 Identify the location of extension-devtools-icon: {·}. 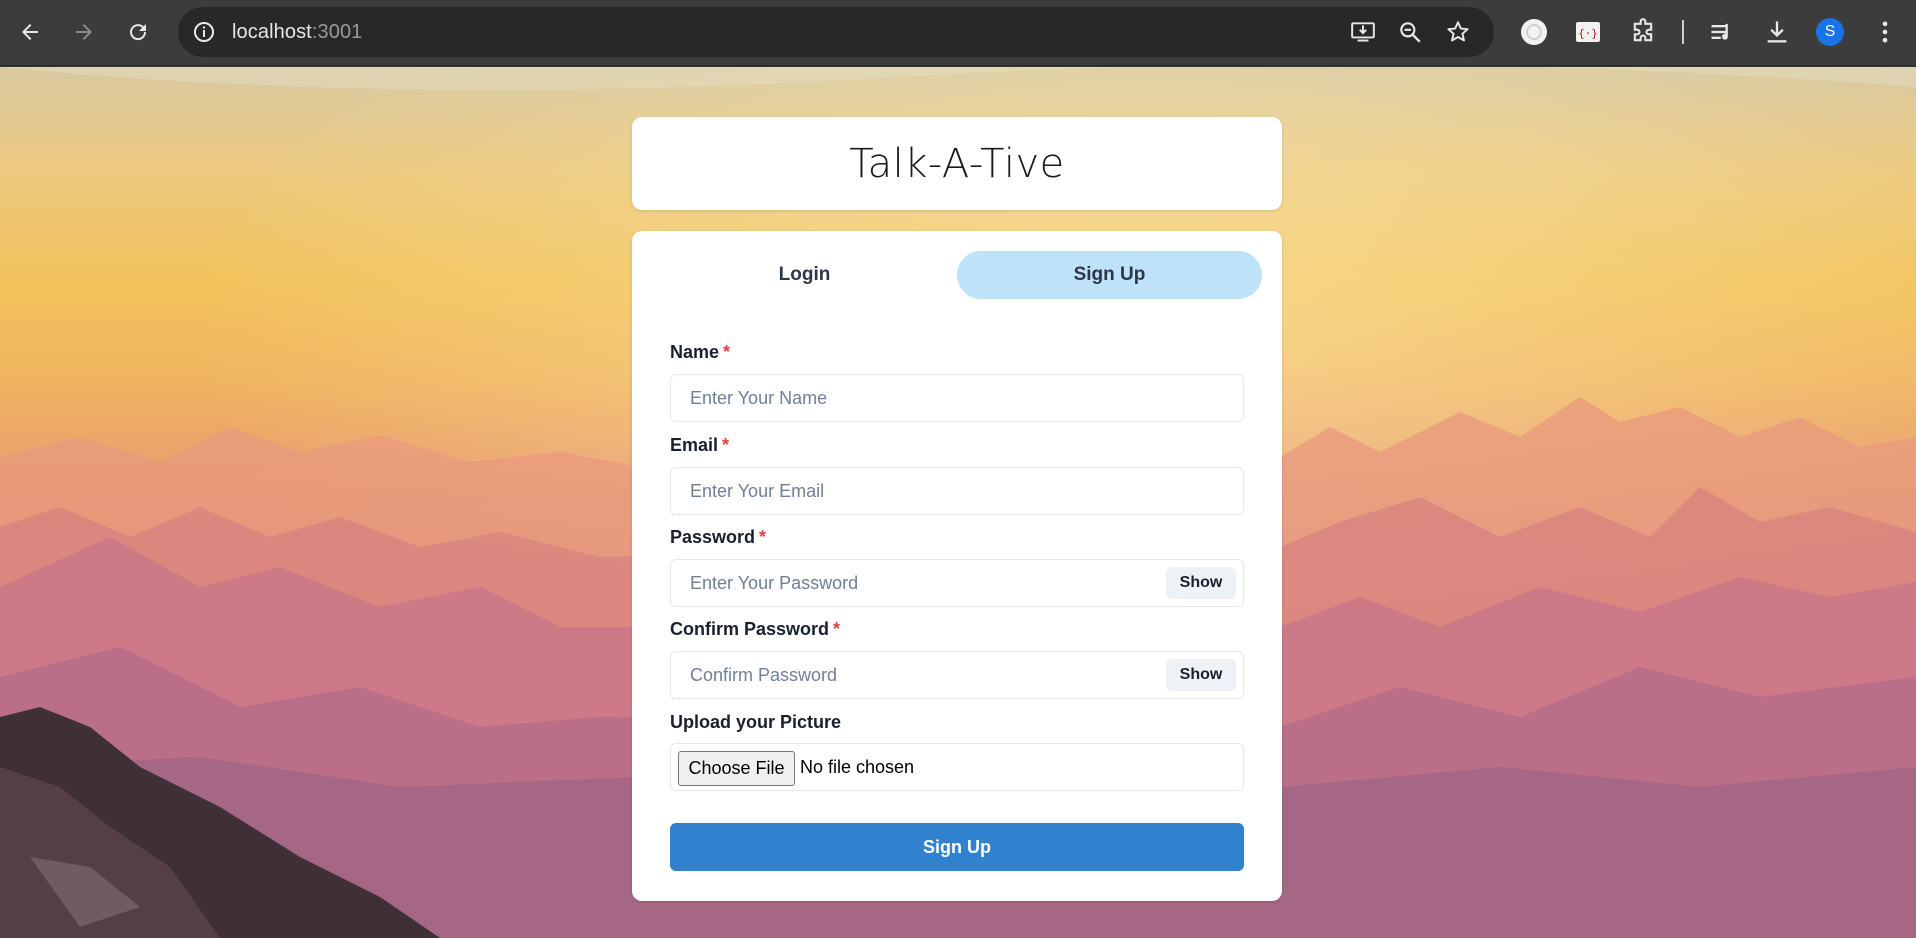
(1588, 32).